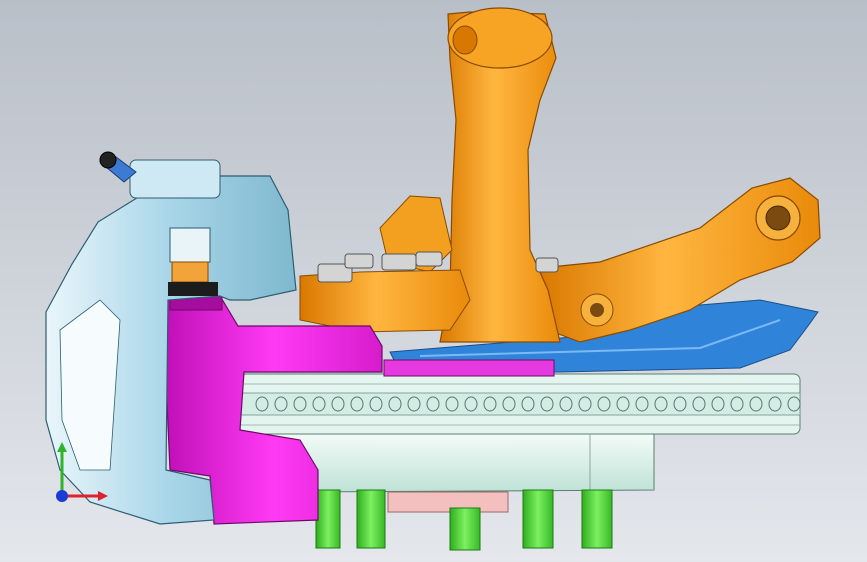 This screenshot has height=562, width=867. What do you see at coordinates (62, 496) in the screenshot?
I see `z-axis-icon` at bounding box center [62, 496].